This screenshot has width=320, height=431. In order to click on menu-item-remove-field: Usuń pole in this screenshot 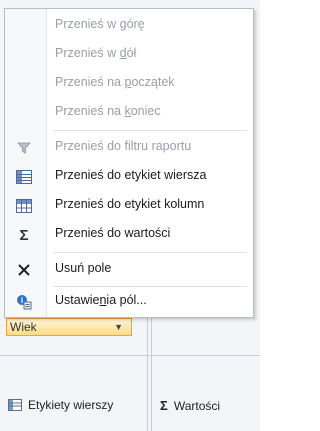, I will do `click(129, 269)`.